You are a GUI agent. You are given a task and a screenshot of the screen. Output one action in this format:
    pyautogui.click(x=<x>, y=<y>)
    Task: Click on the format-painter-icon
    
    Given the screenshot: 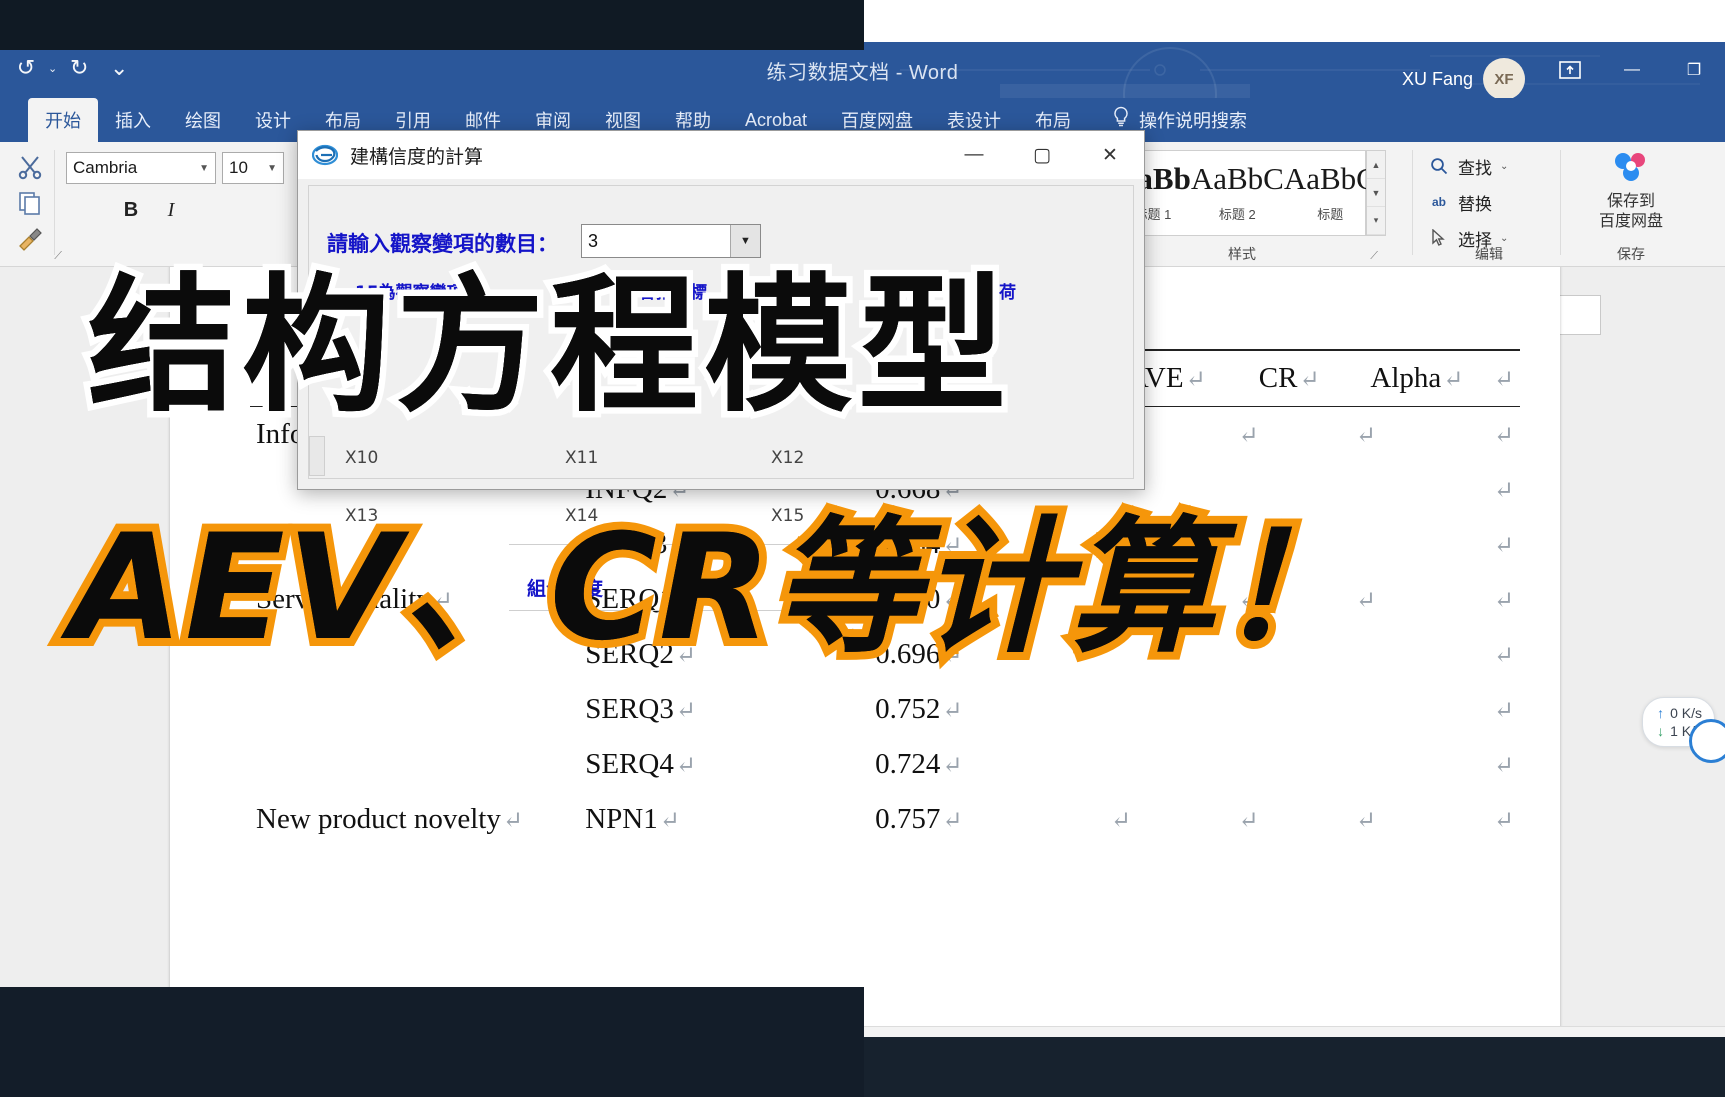 What is the action you would take?
    pyautogui.click(x=30, y=239)
    